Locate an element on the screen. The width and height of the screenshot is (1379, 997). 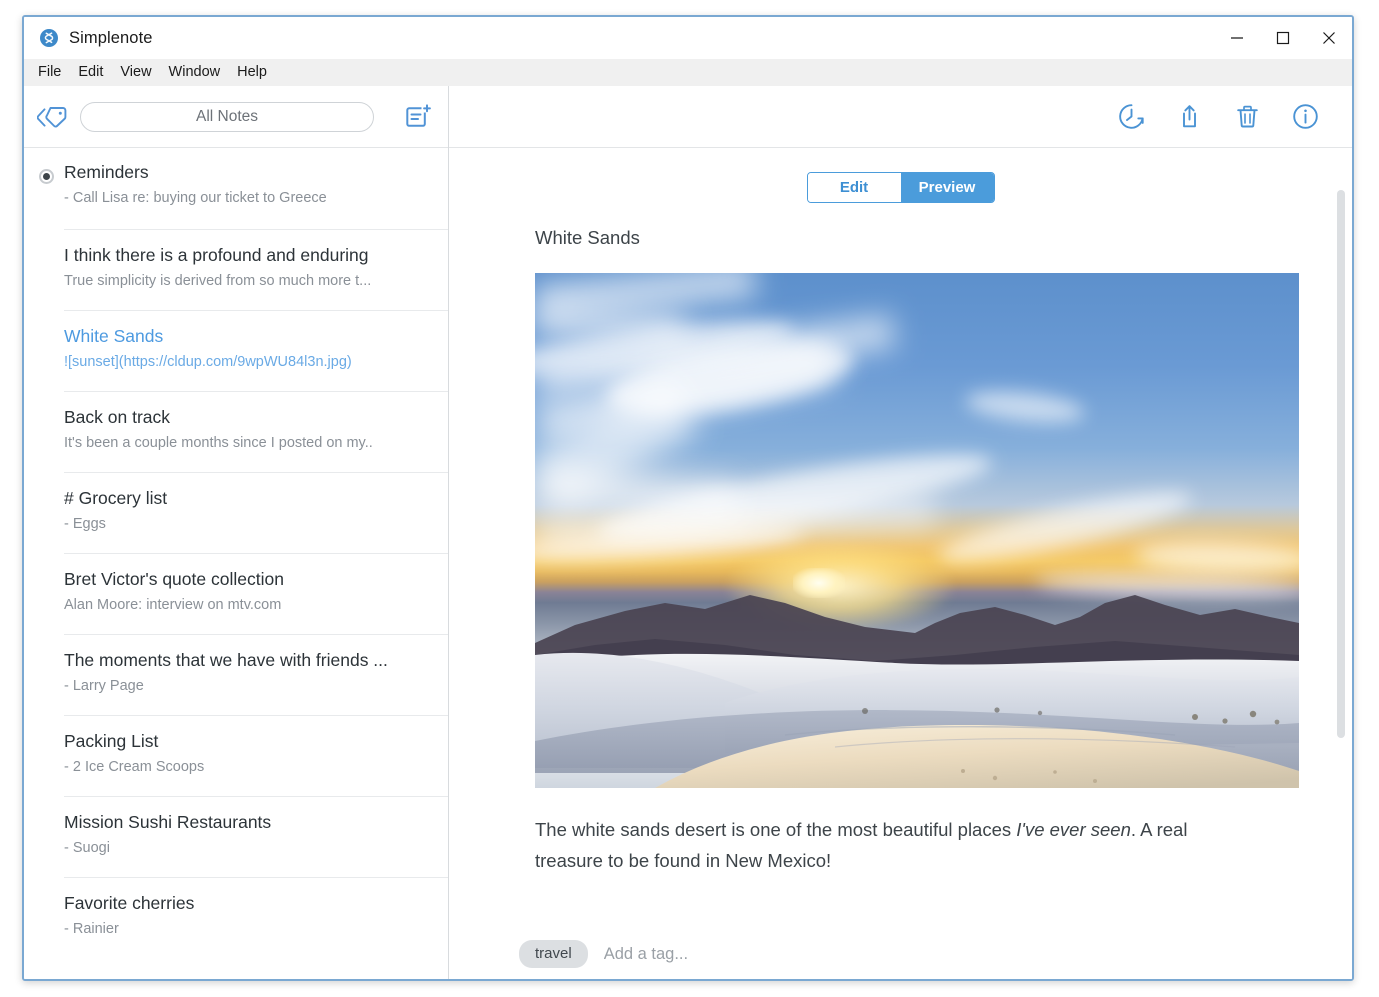
search-input is located at coordinates (227, 116).